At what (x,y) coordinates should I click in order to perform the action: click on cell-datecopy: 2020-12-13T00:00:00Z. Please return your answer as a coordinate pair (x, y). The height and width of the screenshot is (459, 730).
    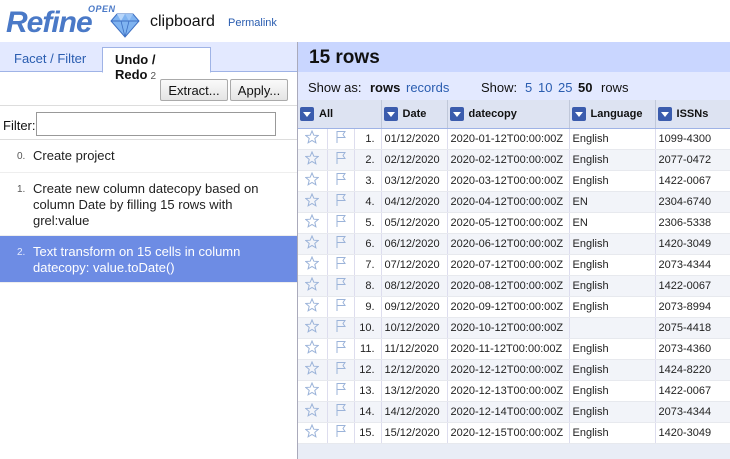
    Looking at the image, I should click on (508, 391).